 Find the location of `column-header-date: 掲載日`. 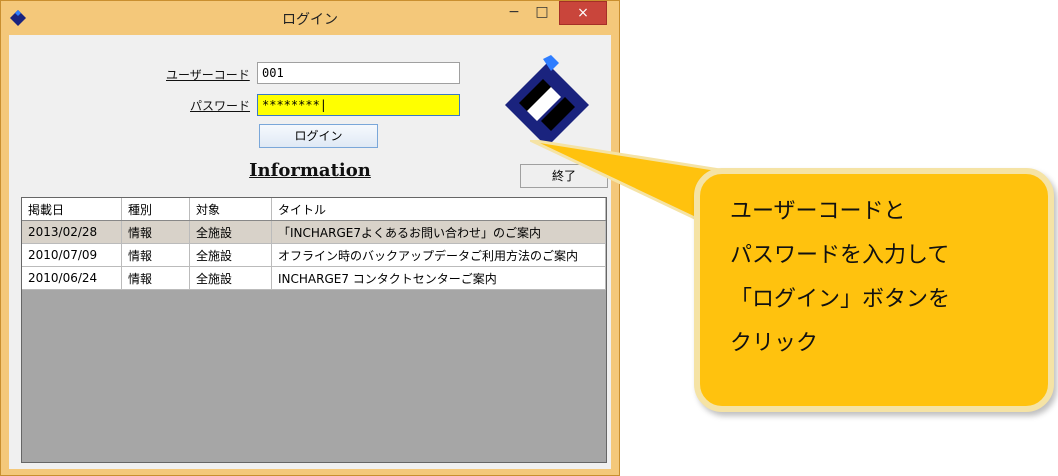

column-header-date: 掲載日 is located at coordinates (72, 209).